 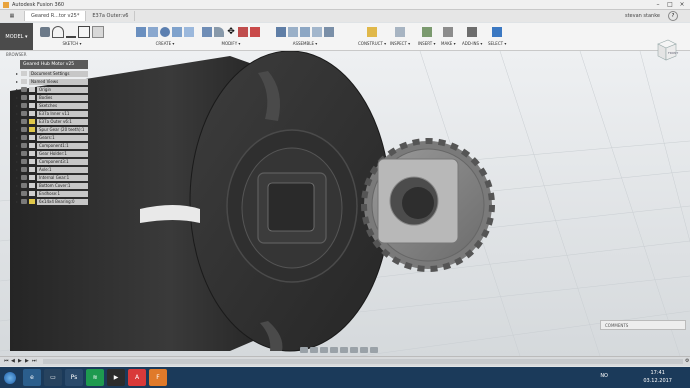 I want to click on start-button, so click(x=10, y=377).